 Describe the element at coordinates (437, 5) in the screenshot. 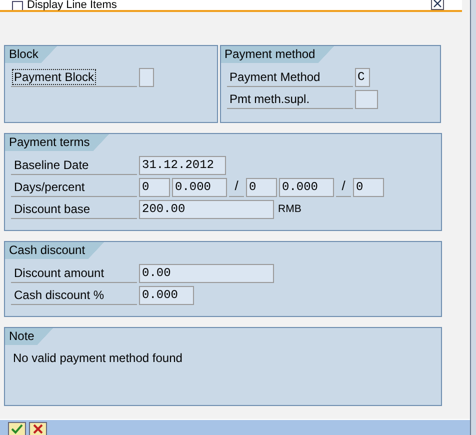

I see `close-icon` at that location.